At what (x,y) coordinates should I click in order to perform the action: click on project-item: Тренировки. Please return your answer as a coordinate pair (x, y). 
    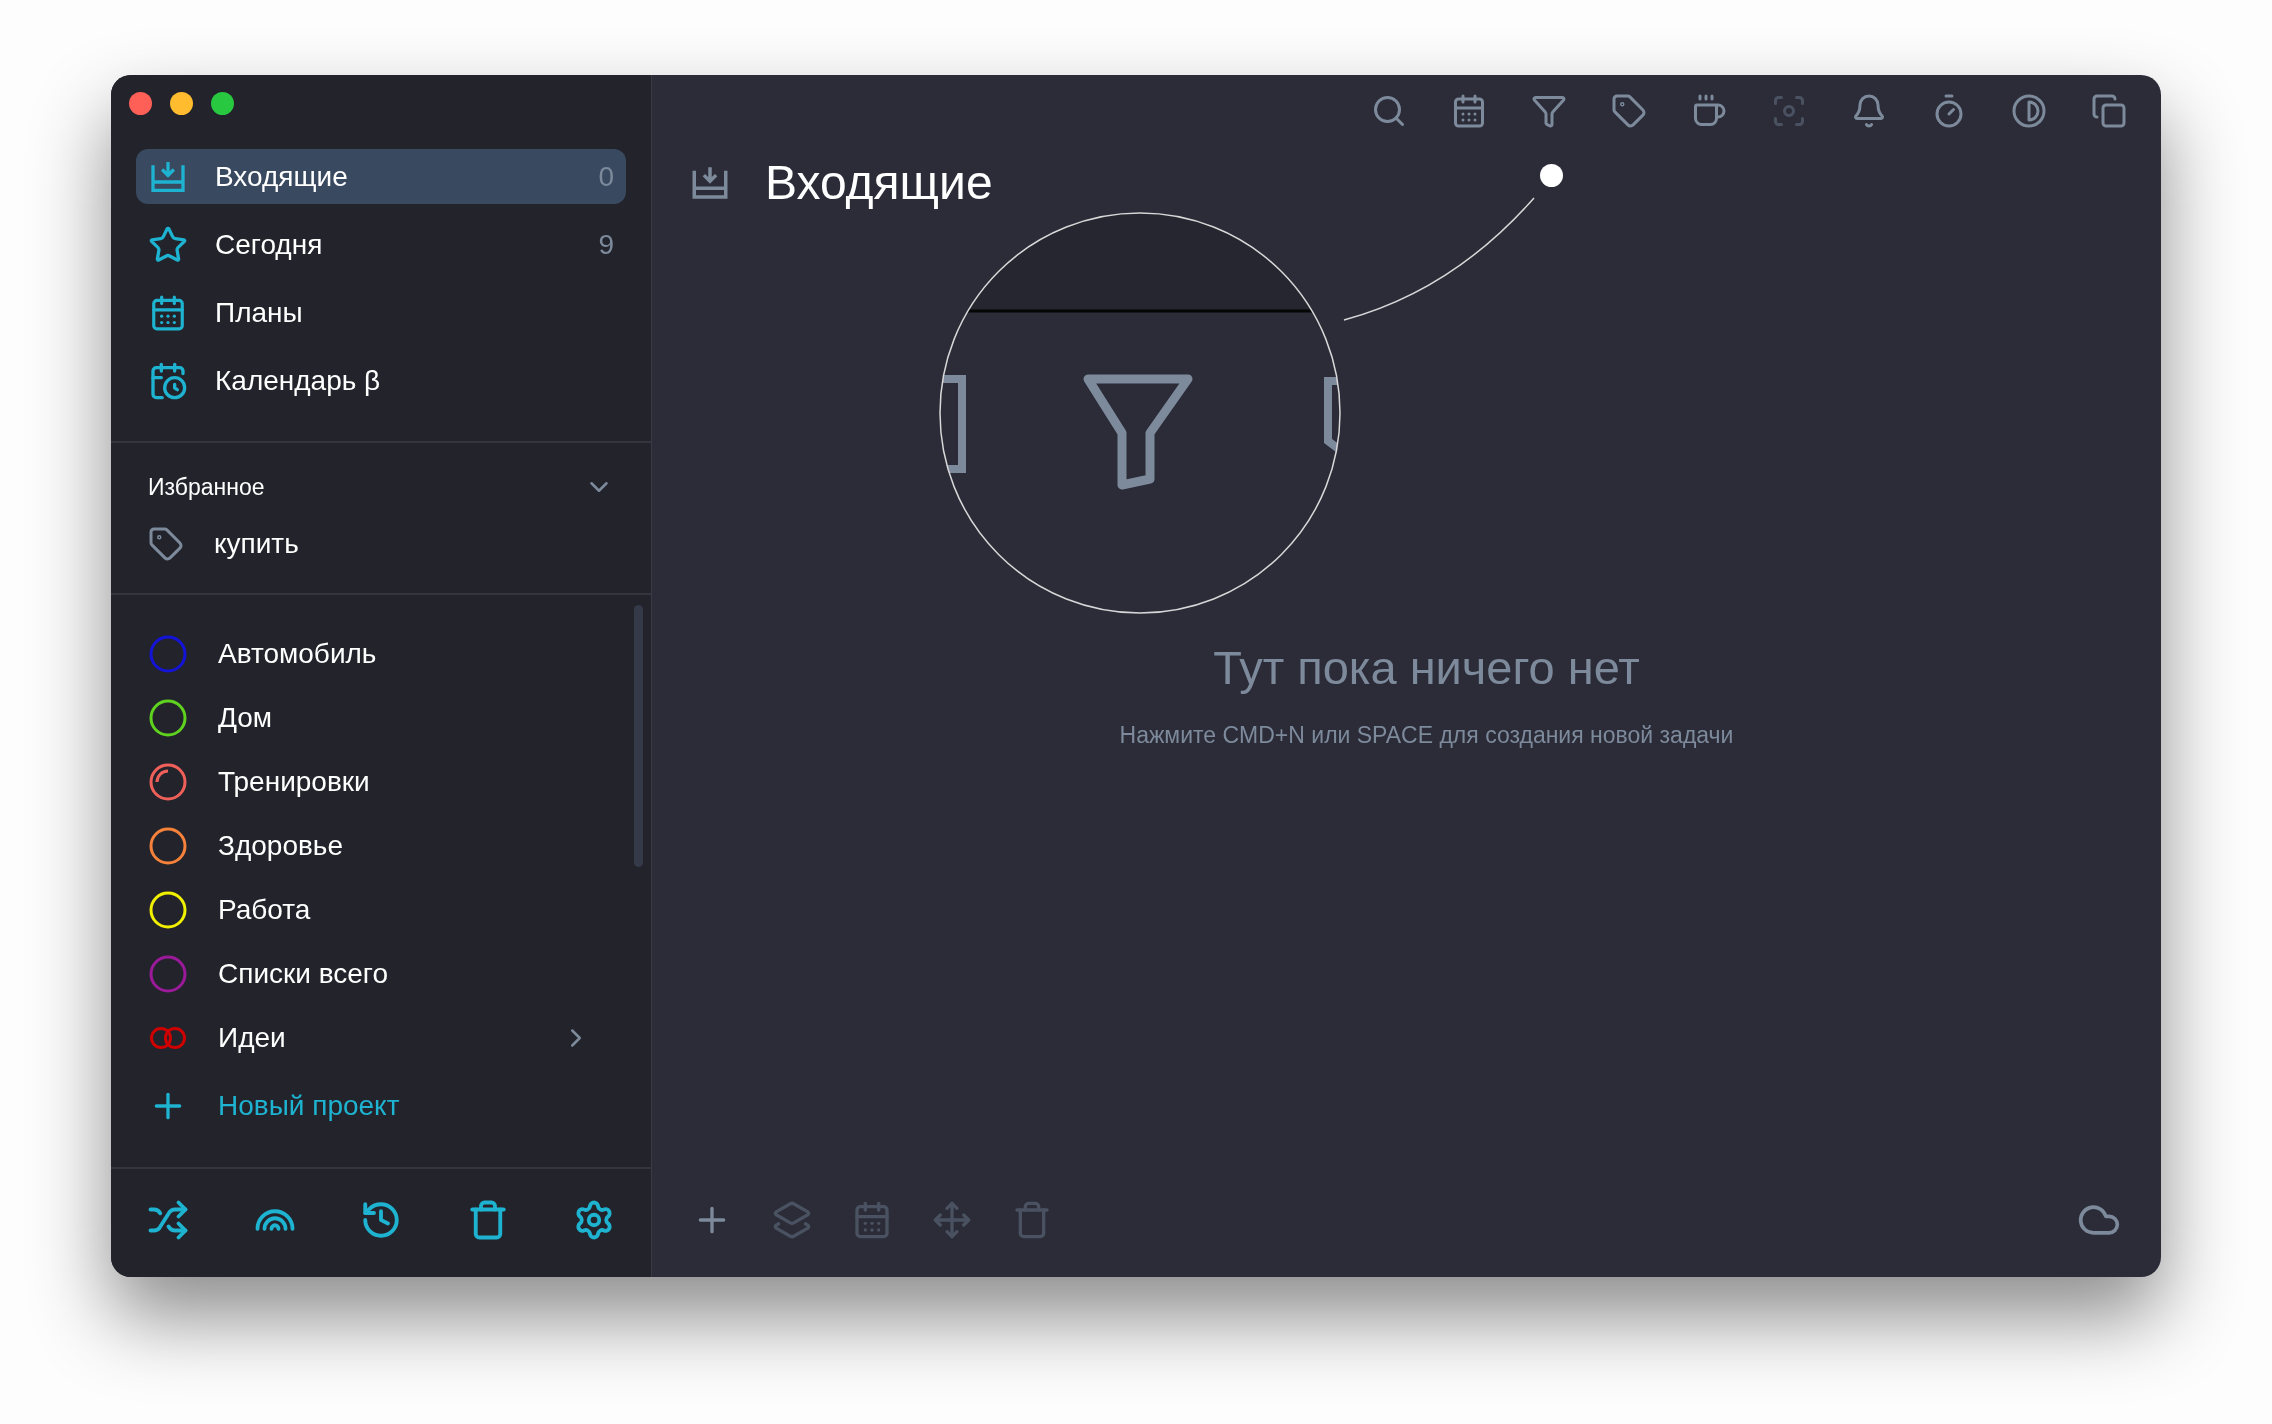
    Looking at the image, I should click on (381, 781).